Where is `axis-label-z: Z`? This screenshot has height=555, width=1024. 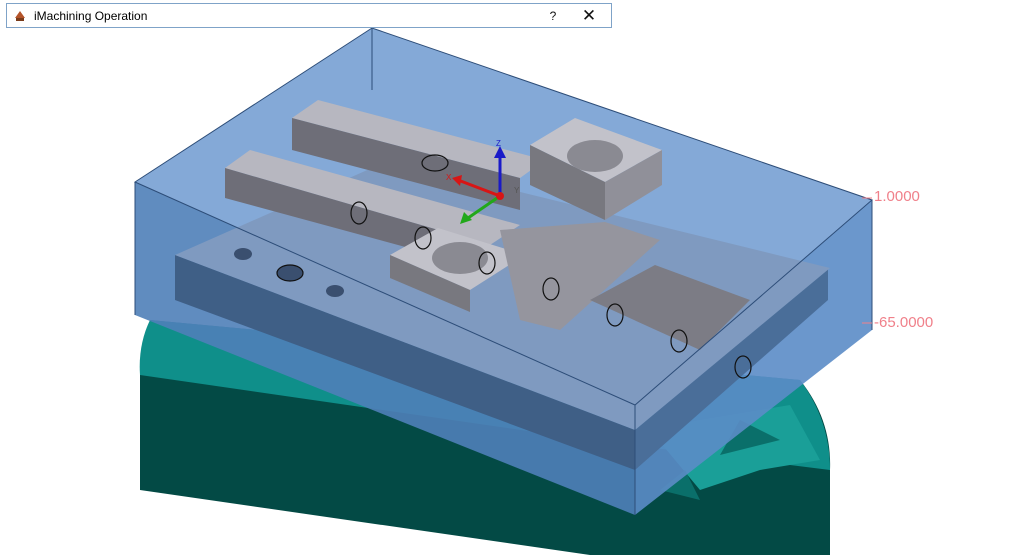
axis-label-z: Z is located at coordinates (498, 143).